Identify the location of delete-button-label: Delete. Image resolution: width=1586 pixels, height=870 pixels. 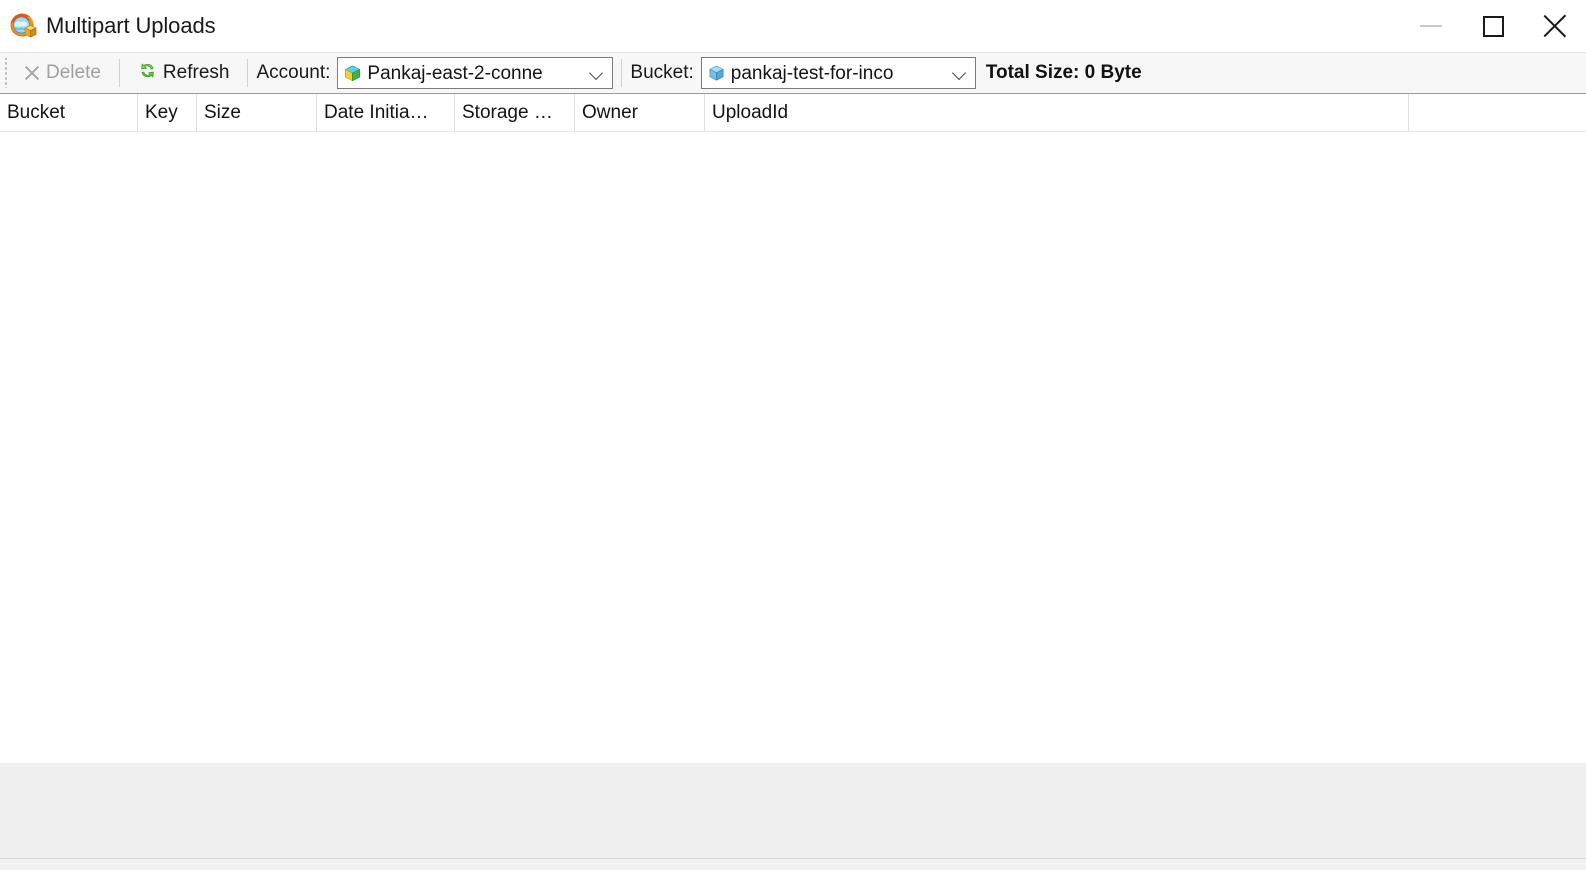
(73, 72).